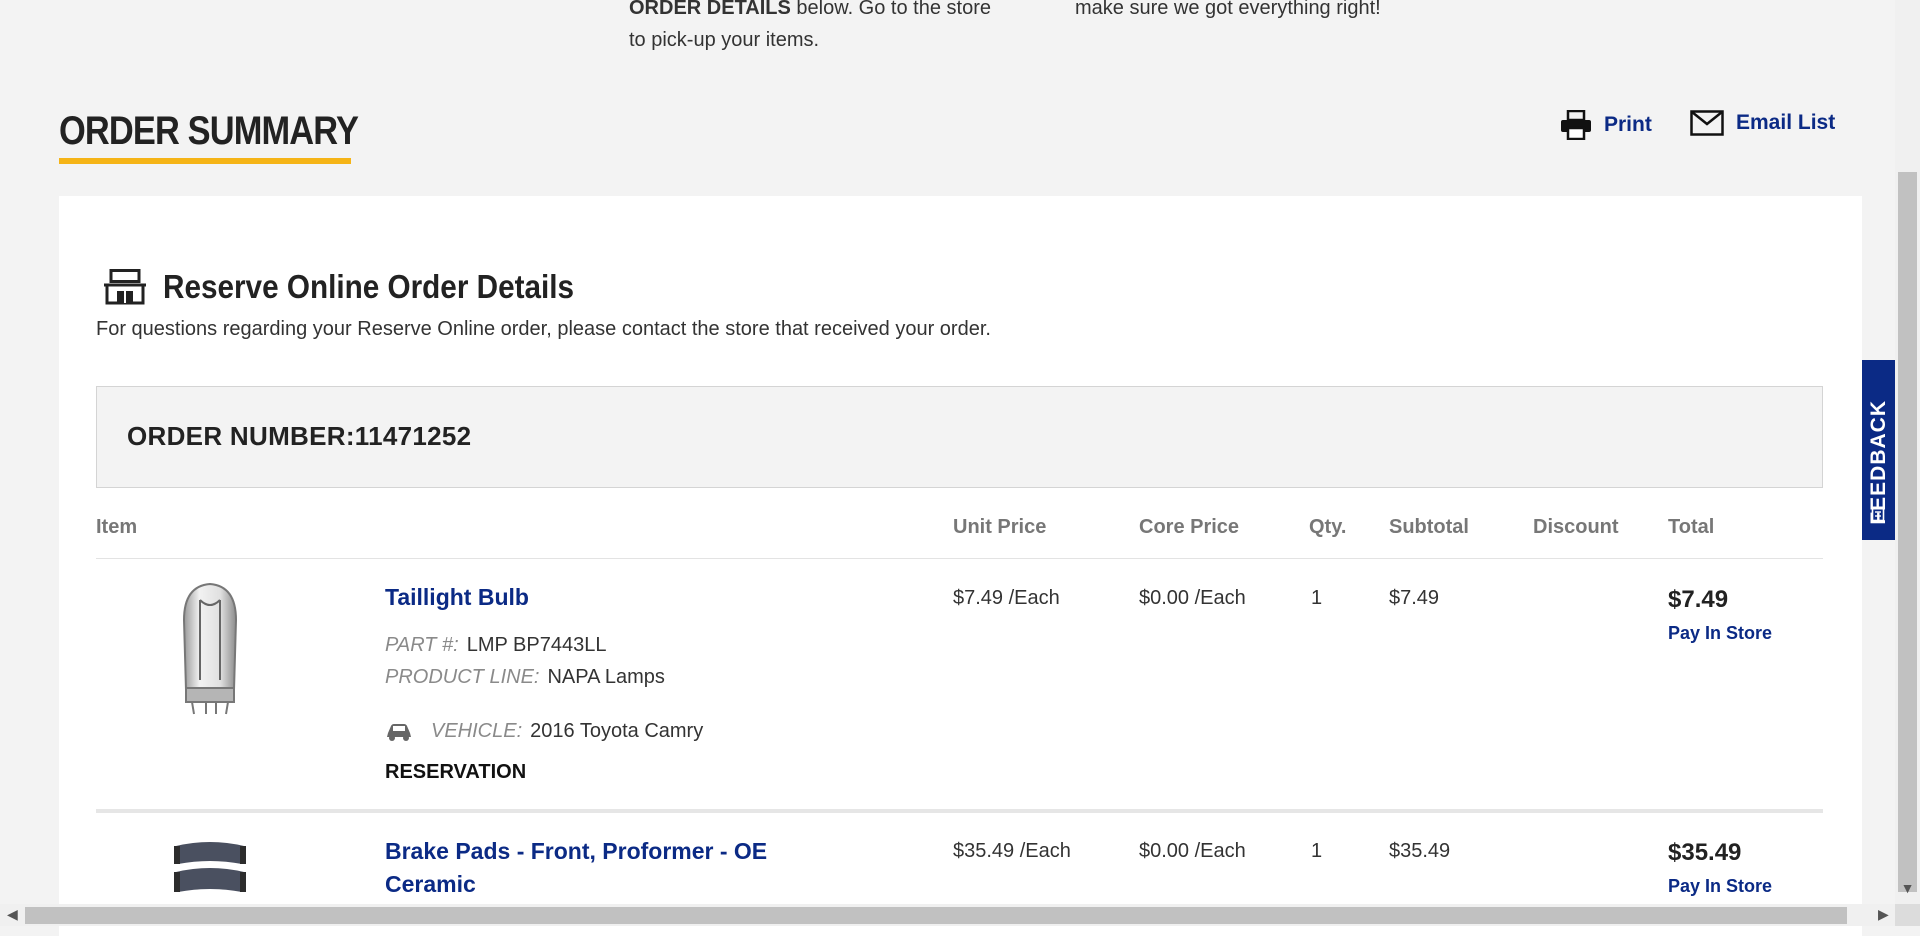 The width and height of the screenshot is (1920, 936). I want to click on product-line: PRODUCT LINE: NAPA Lamps, so click(525, 677).